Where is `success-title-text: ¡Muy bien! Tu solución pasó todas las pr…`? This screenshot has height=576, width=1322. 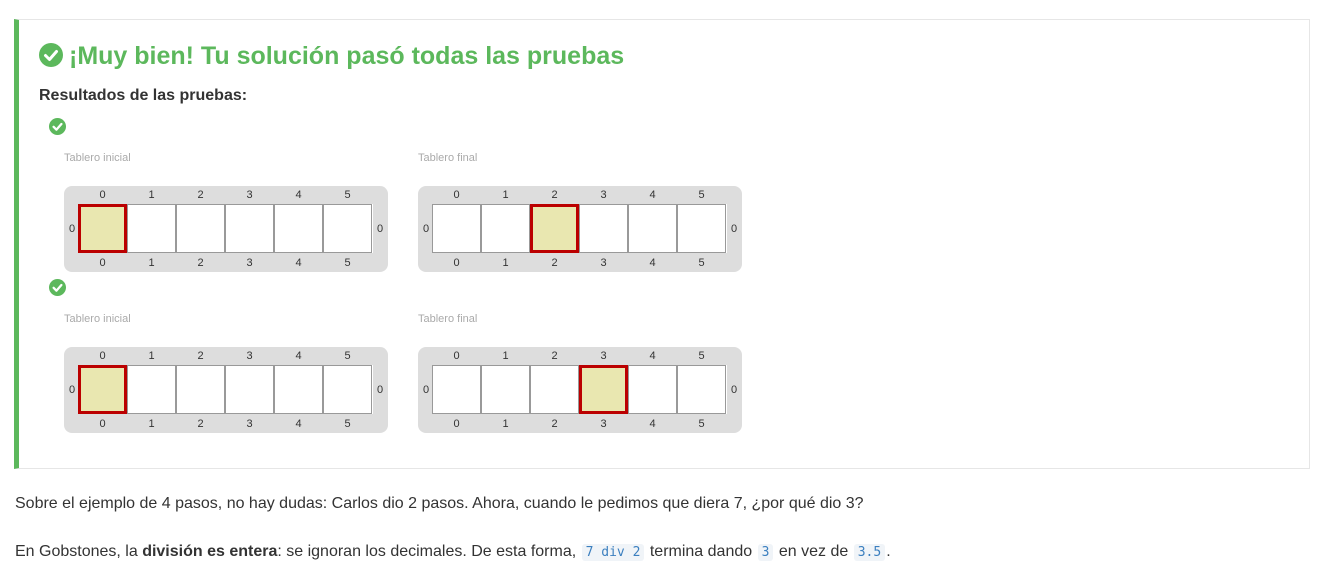
success-title-text: ¡Muy bien! Tu solución pasó todas las pr… is located at coordinates (347, 56).